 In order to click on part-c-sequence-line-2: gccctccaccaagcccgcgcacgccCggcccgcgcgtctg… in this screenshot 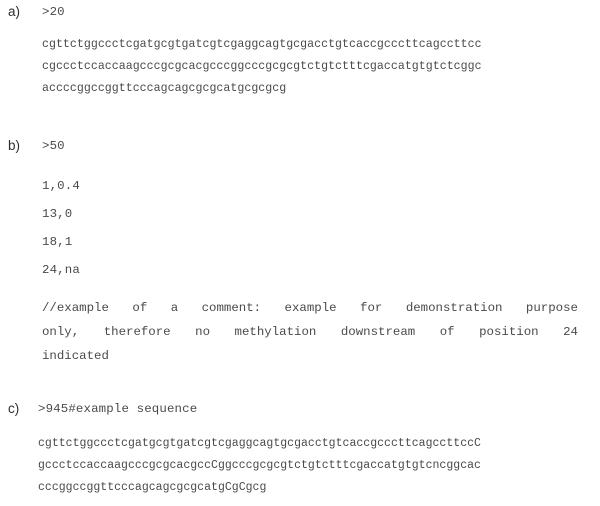, I will do `click(259, 465)`.